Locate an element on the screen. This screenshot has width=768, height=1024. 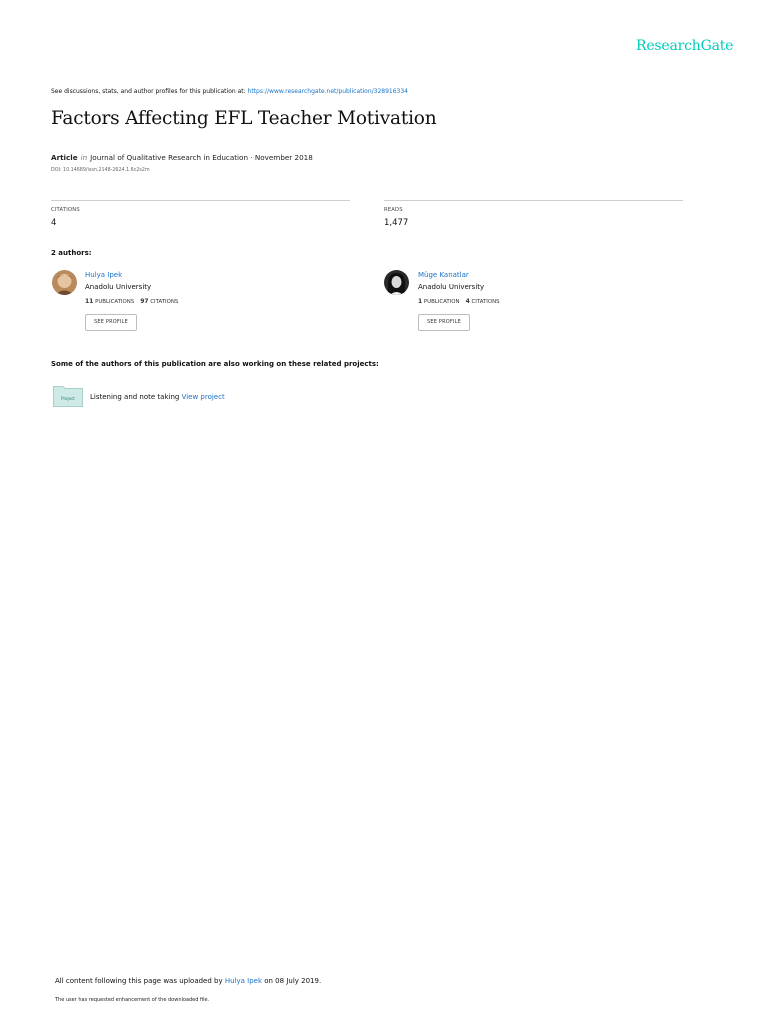
see-profile-button-author-1: SEE PROFILE is located at coordinates (111, 322).